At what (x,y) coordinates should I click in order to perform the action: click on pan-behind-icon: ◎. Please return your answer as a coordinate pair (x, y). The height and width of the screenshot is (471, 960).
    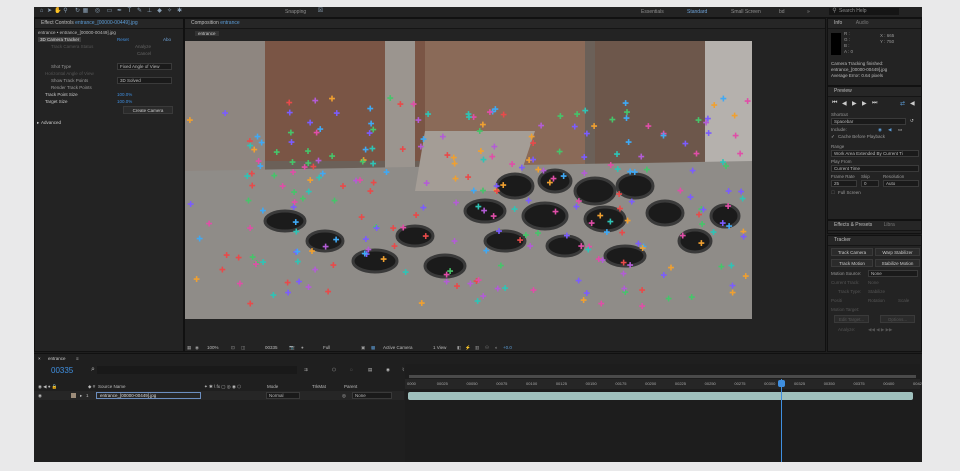
    Looking at the image, I should click on (97, 11).